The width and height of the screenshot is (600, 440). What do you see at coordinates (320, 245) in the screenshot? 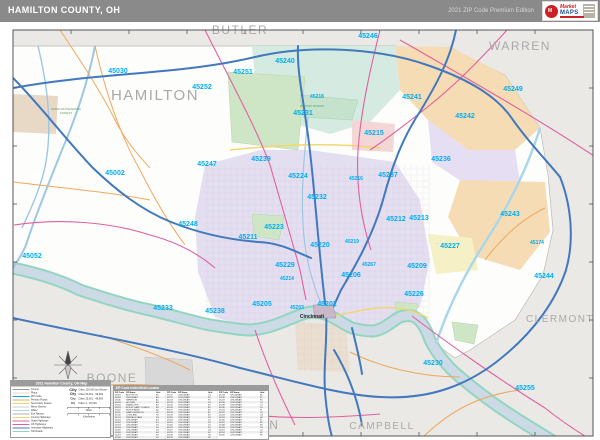
I see `zip-code-label: 45220` at bounding box center [320, 245].